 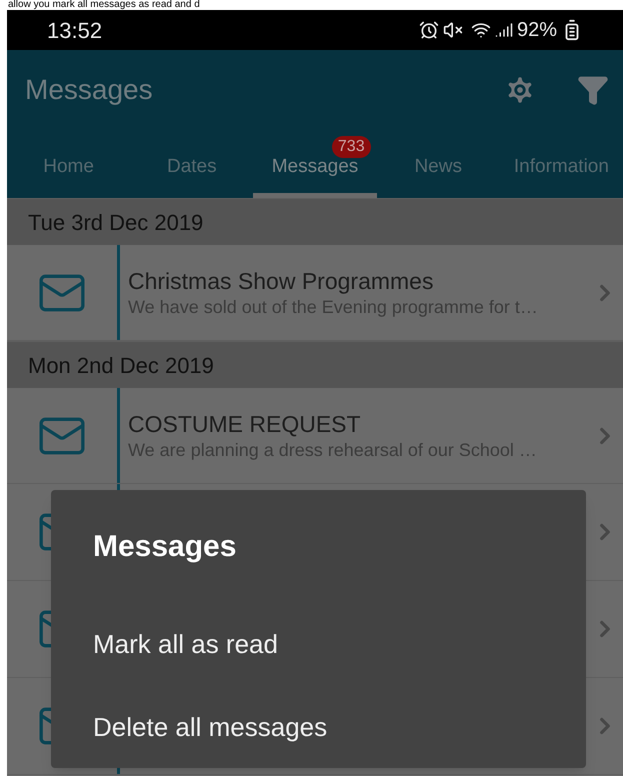 I want to click on date-label: Tue 3rd Dec 2019, so click(x=116, y=222).